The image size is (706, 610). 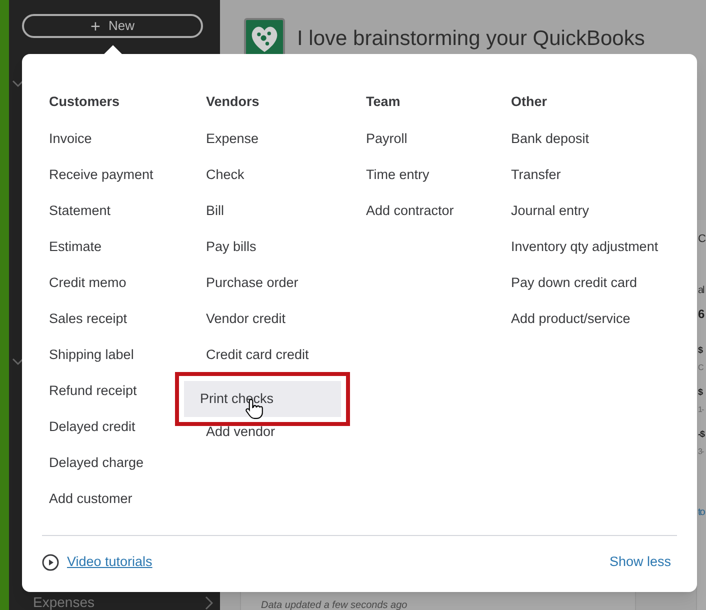 What do you see at coordinates (701, 453) in the screenshot?
I see `card-note: 3-` at bounding box center [701, 453].